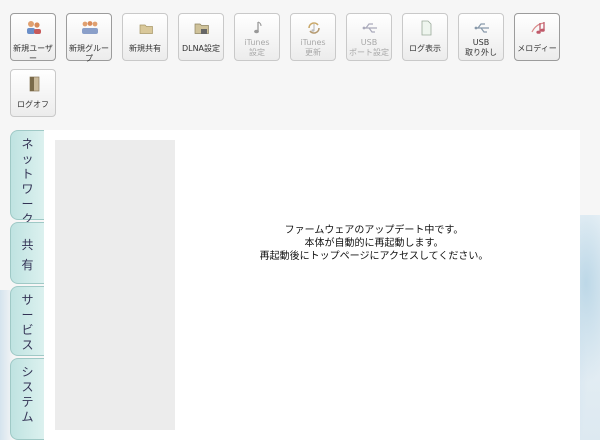 Image resolution: width=600 pixels, height=440 pixels. What do you see at coordinates (369, 28) in the screenshot?
I see `usb-icon` at bounding box center [369, 28].